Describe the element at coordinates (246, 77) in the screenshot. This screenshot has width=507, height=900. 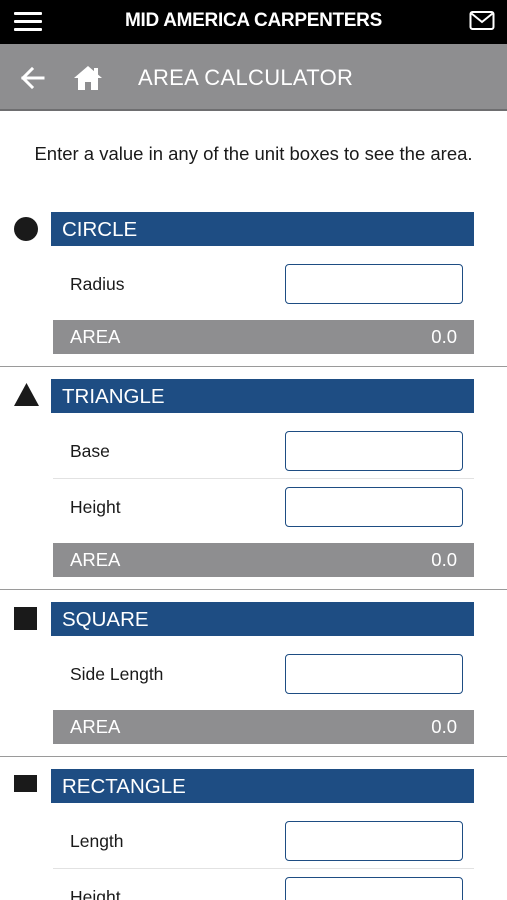
I see `page-title: AREA CALCULATOR` at that location.